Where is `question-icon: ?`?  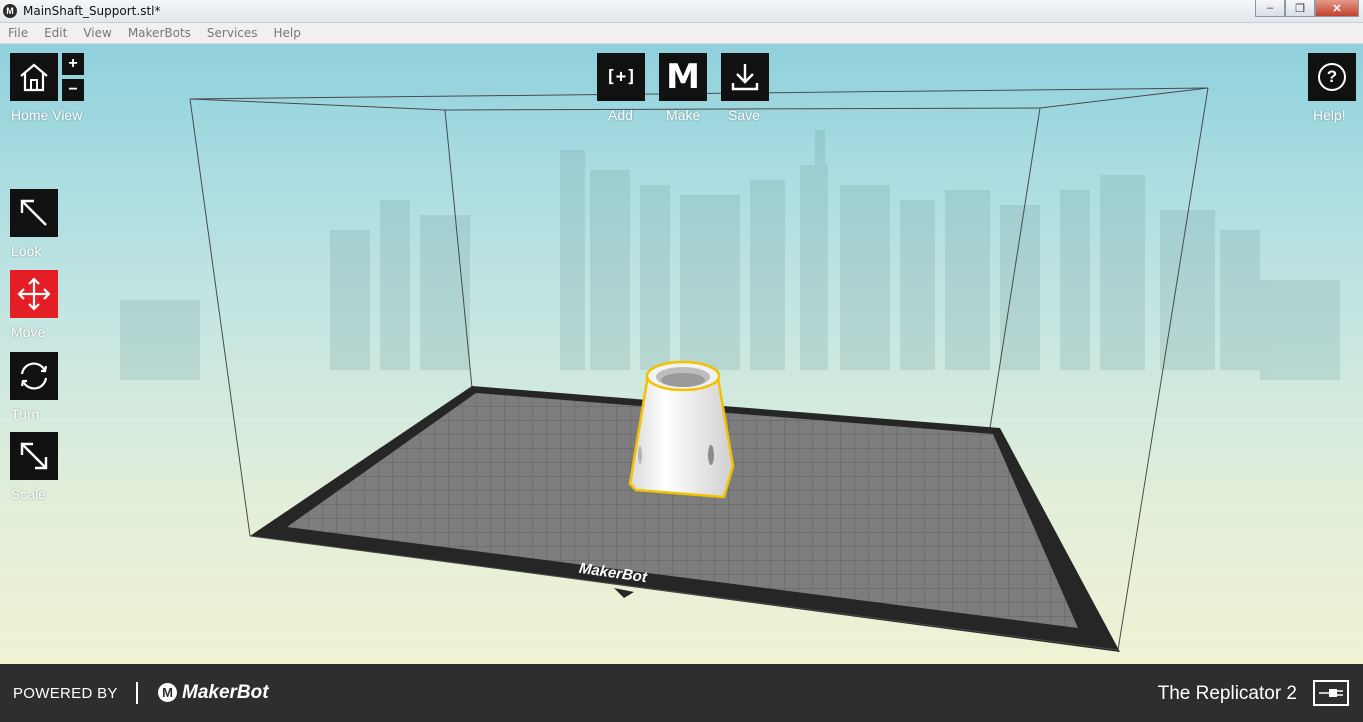 question-icon: ? is located at coordinates (1332, 77).